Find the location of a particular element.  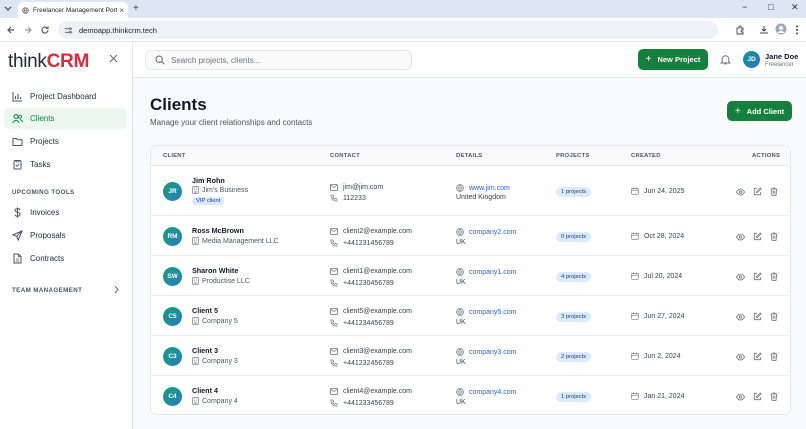

client-website: company4.com is located at coordinates (486, 392).